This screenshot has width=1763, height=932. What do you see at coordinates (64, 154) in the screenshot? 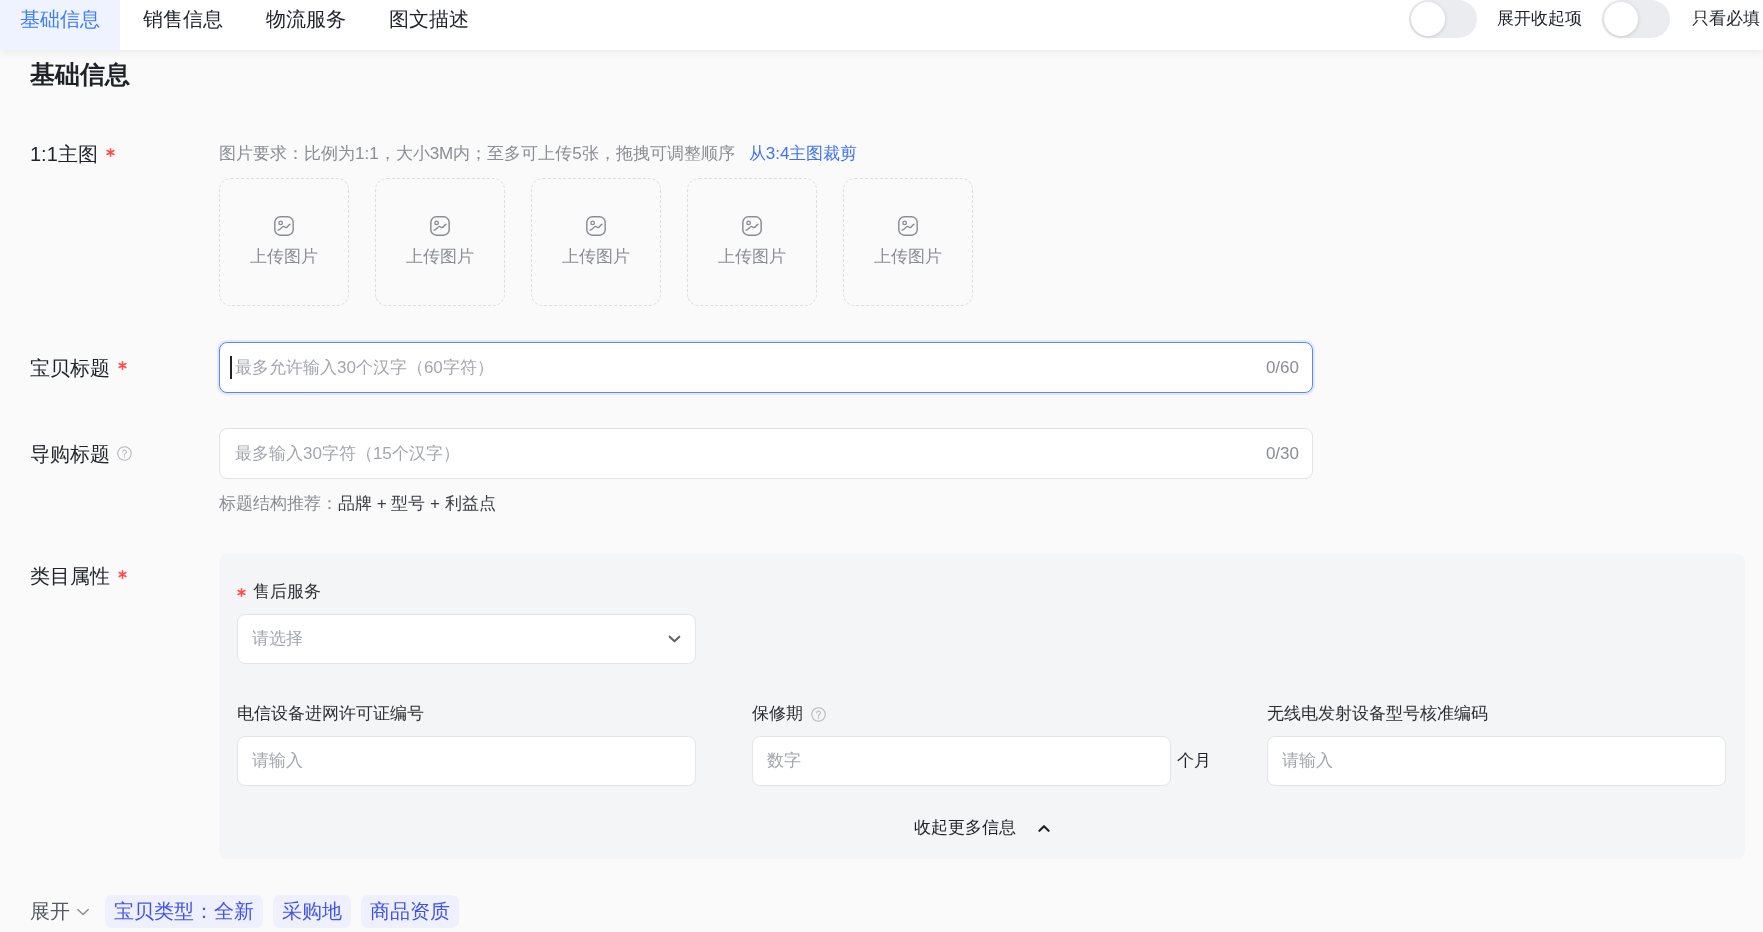
I see `field-label: 1:1主图` at bounding box center [64, 154].